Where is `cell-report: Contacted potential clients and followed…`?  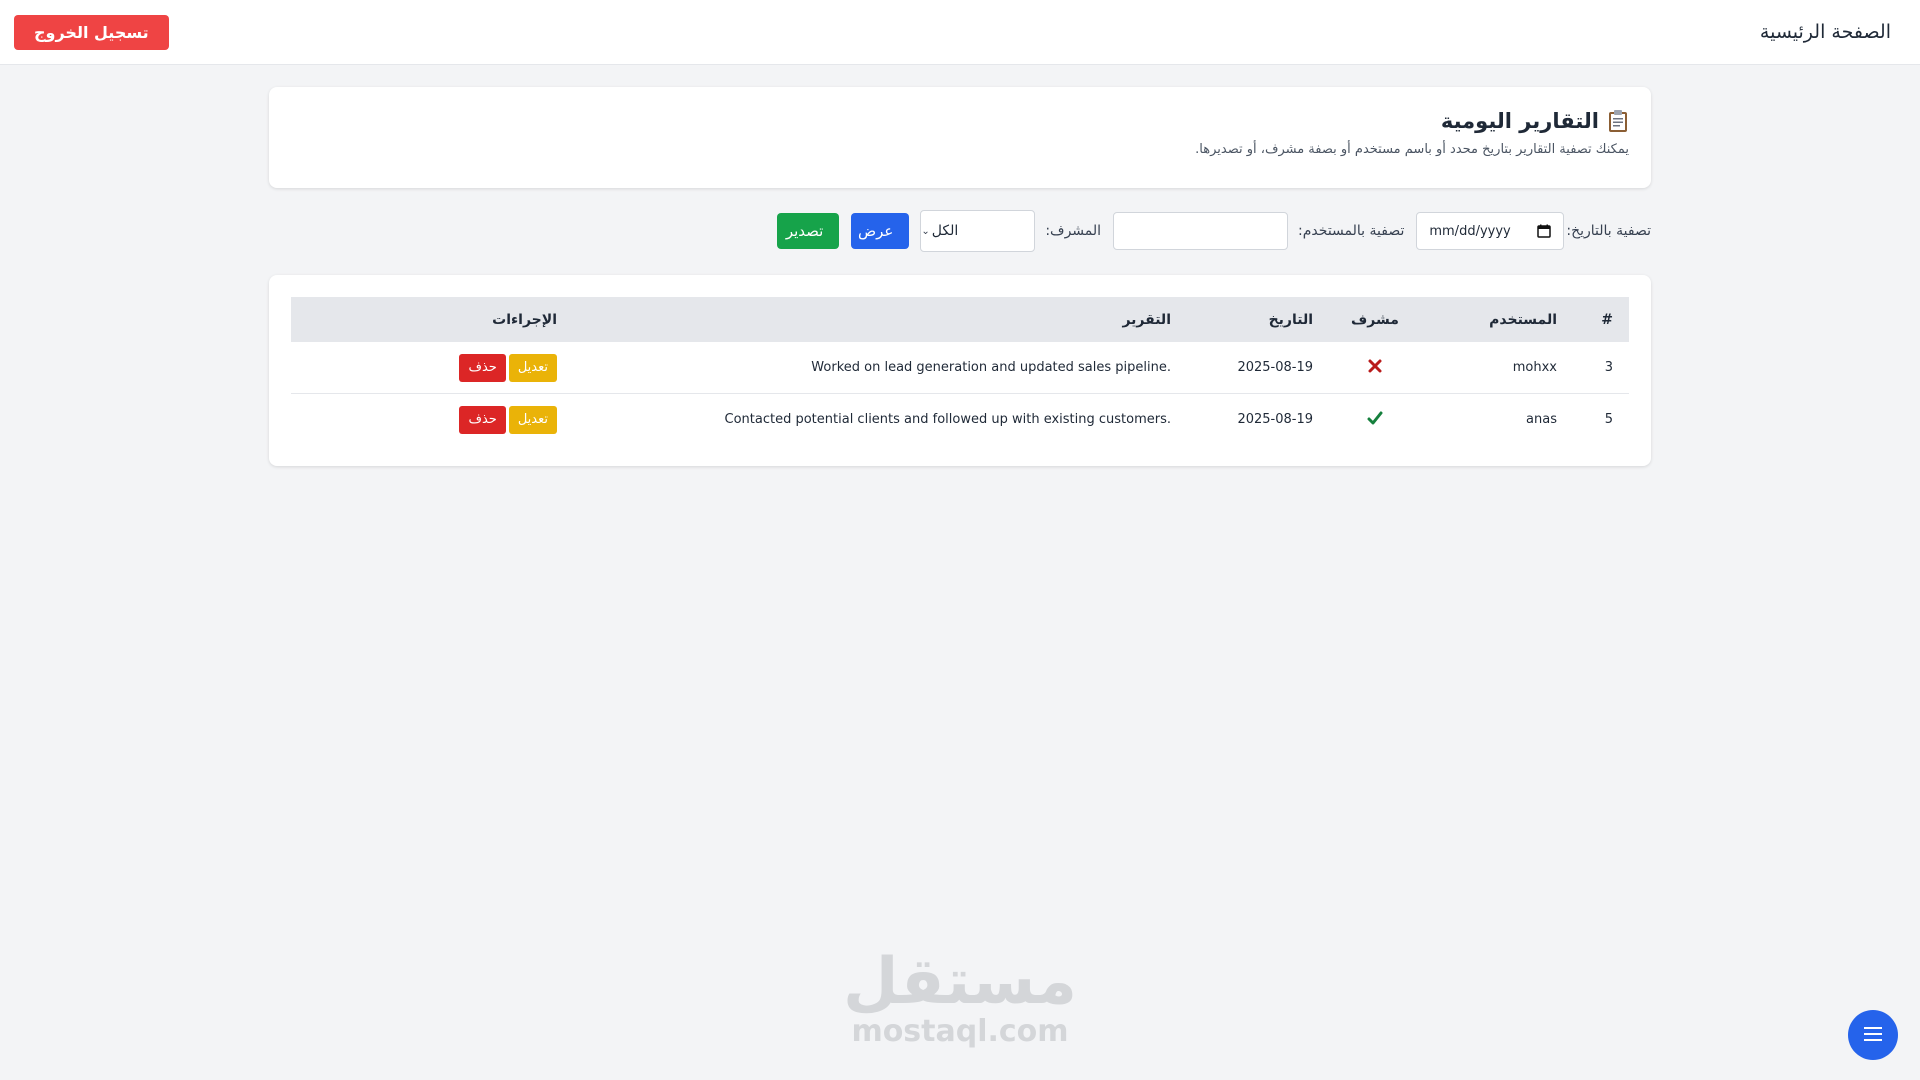
cell-report: Contacted potential clients and followed… is located at coordinates (947, 419).